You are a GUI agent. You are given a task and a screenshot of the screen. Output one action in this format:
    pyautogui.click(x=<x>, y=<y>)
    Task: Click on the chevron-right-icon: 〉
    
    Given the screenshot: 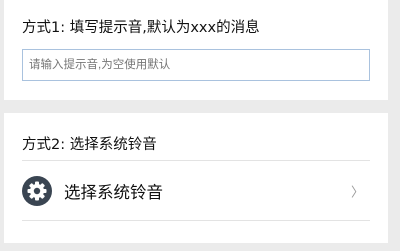 What is the action you would take?
    pyautogui.click(x=357, y=192)
    